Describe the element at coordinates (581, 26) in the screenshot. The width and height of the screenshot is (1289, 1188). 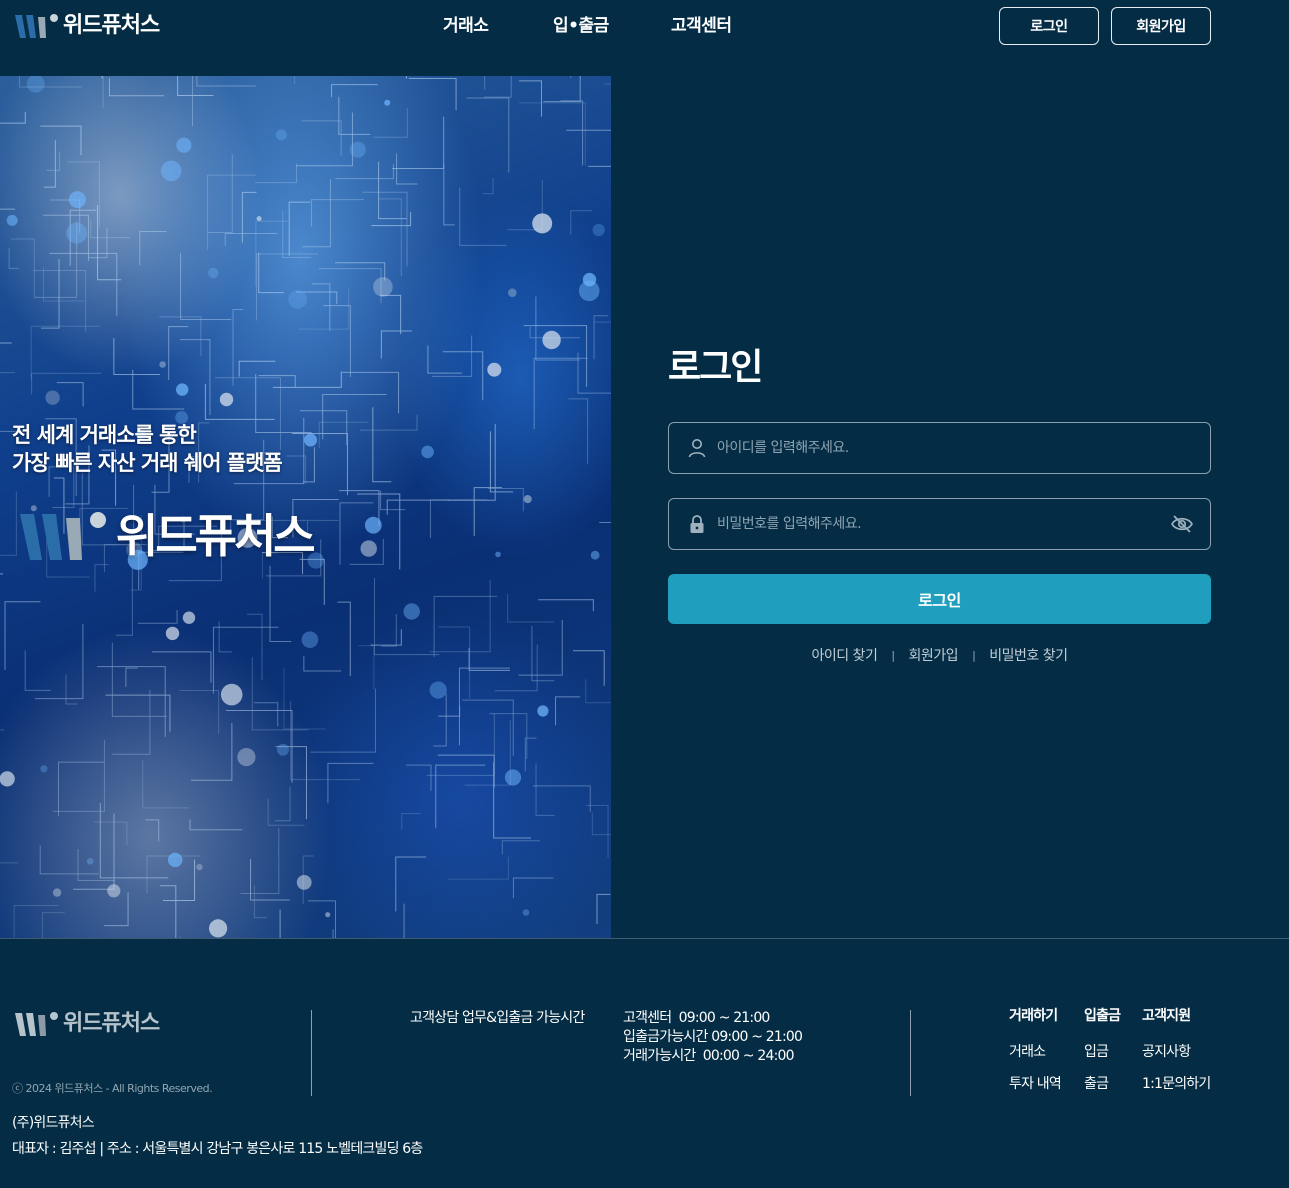
I see `nav-deposit-withdraw: 입•출금` at that location.